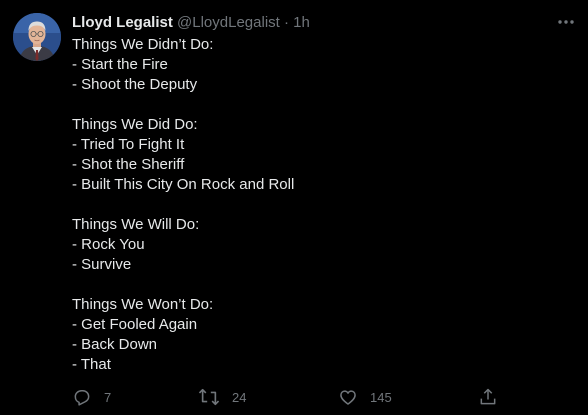 The image size is (588, 415). What do you see at coordinates (222, 397) in the screenshot?
I see `retweet-button: 24` at bounding box center [222, 397].